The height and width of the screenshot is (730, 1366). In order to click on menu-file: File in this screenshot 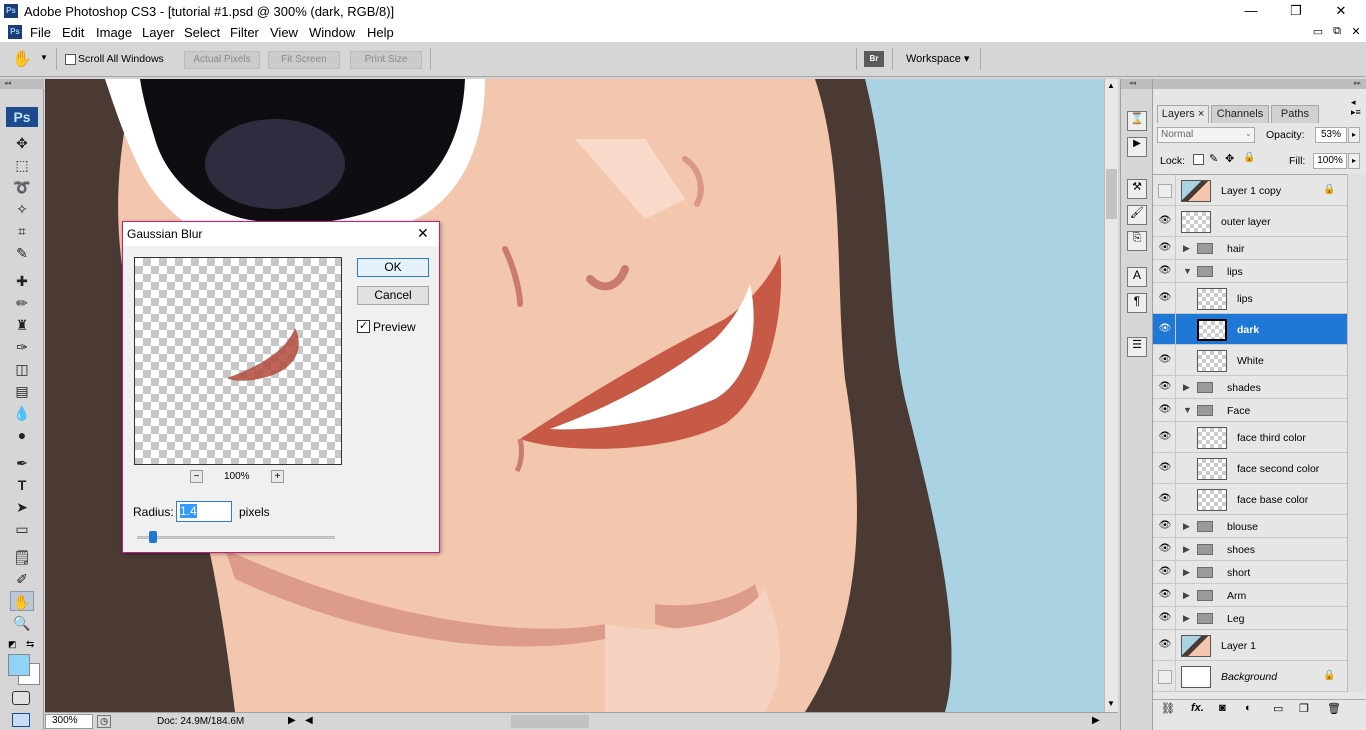, I will do `click(40, 32)`.